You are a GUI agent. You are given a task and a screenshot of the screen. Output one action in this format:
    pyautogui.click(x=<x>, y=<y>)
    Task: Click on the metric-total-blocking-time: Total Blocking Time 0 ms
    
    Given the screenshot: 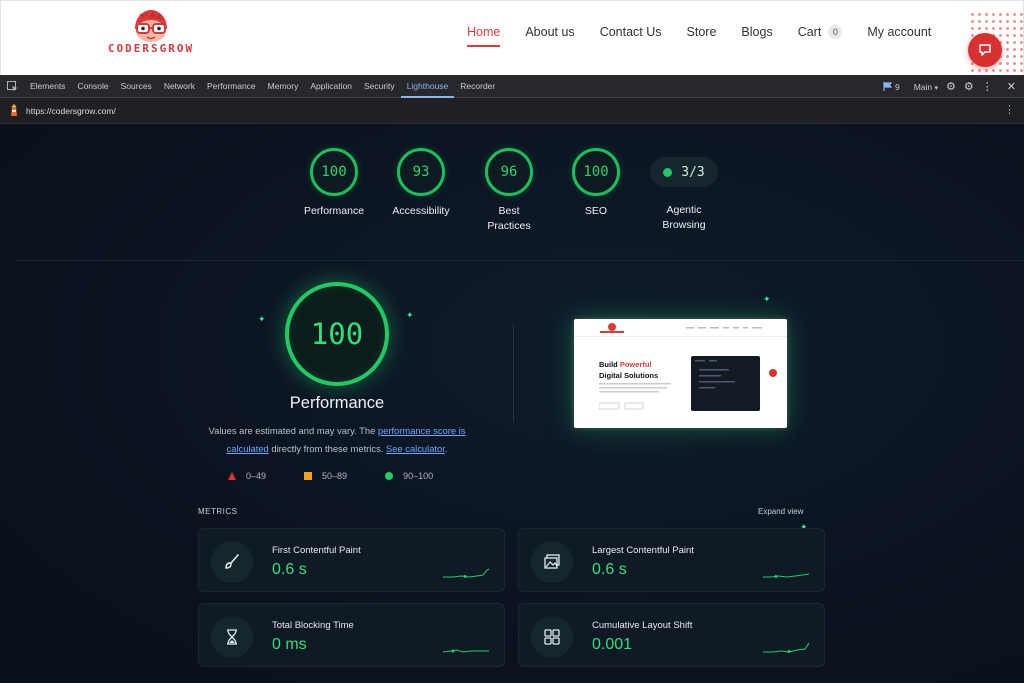 What is the action you would take?
    pyautogui.click(x=351, y=635)
    